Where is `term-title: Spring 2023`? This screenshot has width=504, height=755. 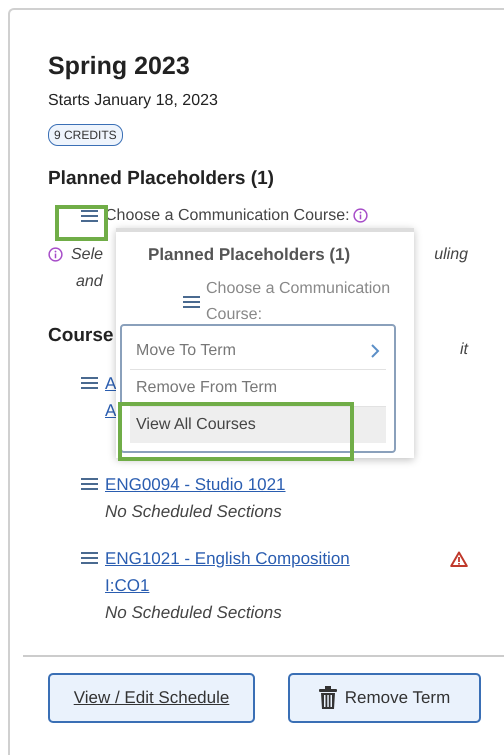
term-title: Spring 2023 is located at coordinates (119, 66).